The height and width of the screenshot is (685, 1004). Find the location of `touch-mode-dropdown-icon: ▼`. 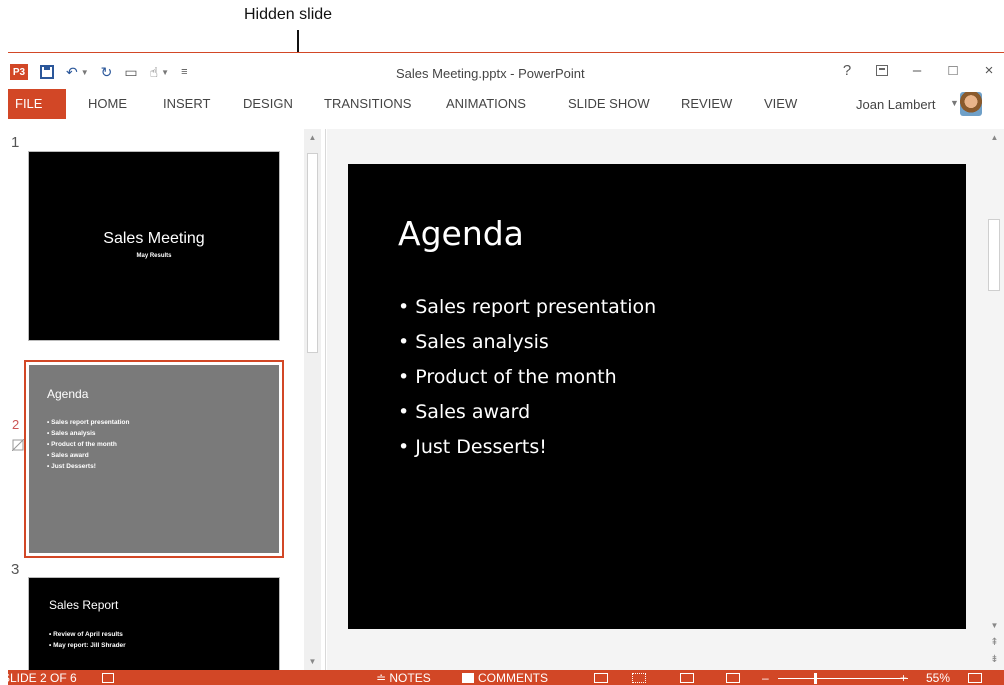

touch-mode-dropdown-icon: ▼ is located at coordinates (165, 72).